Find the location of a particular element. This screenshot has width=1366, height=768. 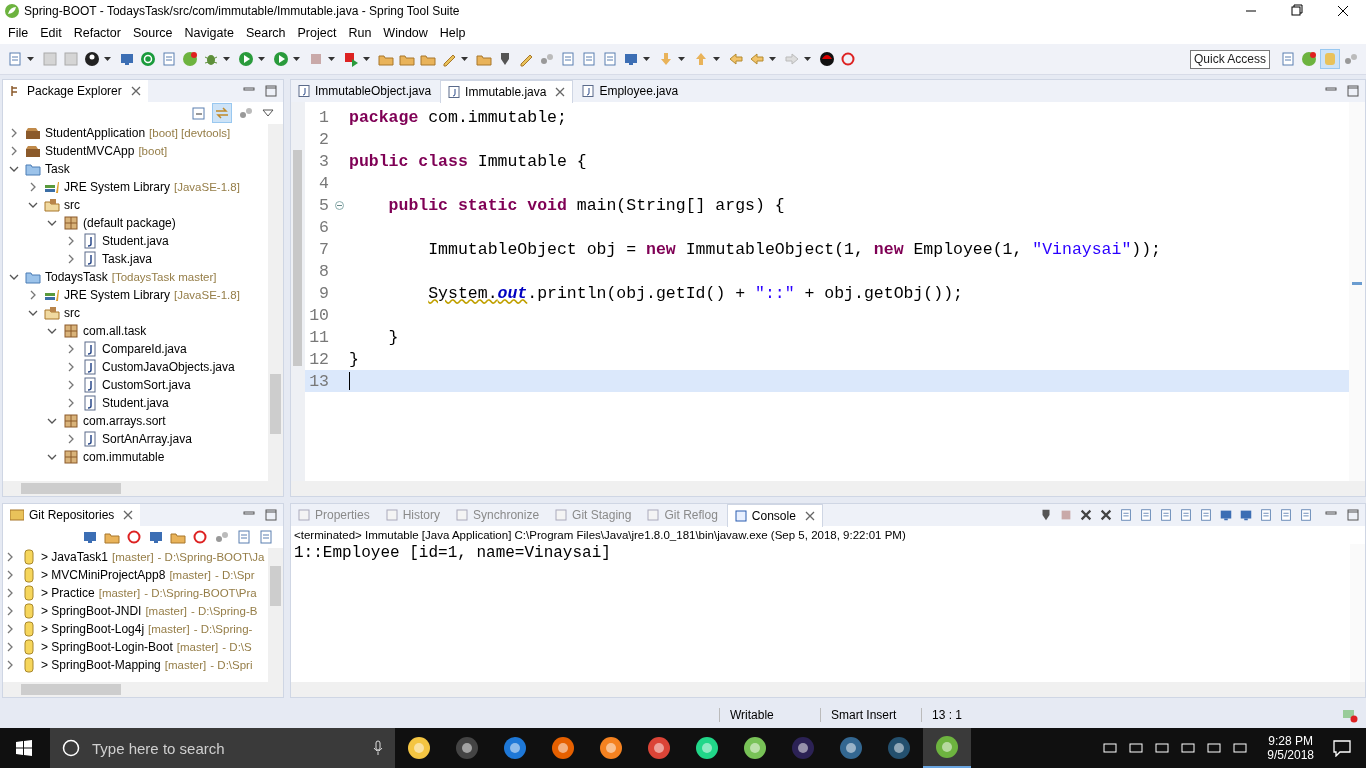

repository-name: > JavaTask1 is located at coordinates (75, 557).